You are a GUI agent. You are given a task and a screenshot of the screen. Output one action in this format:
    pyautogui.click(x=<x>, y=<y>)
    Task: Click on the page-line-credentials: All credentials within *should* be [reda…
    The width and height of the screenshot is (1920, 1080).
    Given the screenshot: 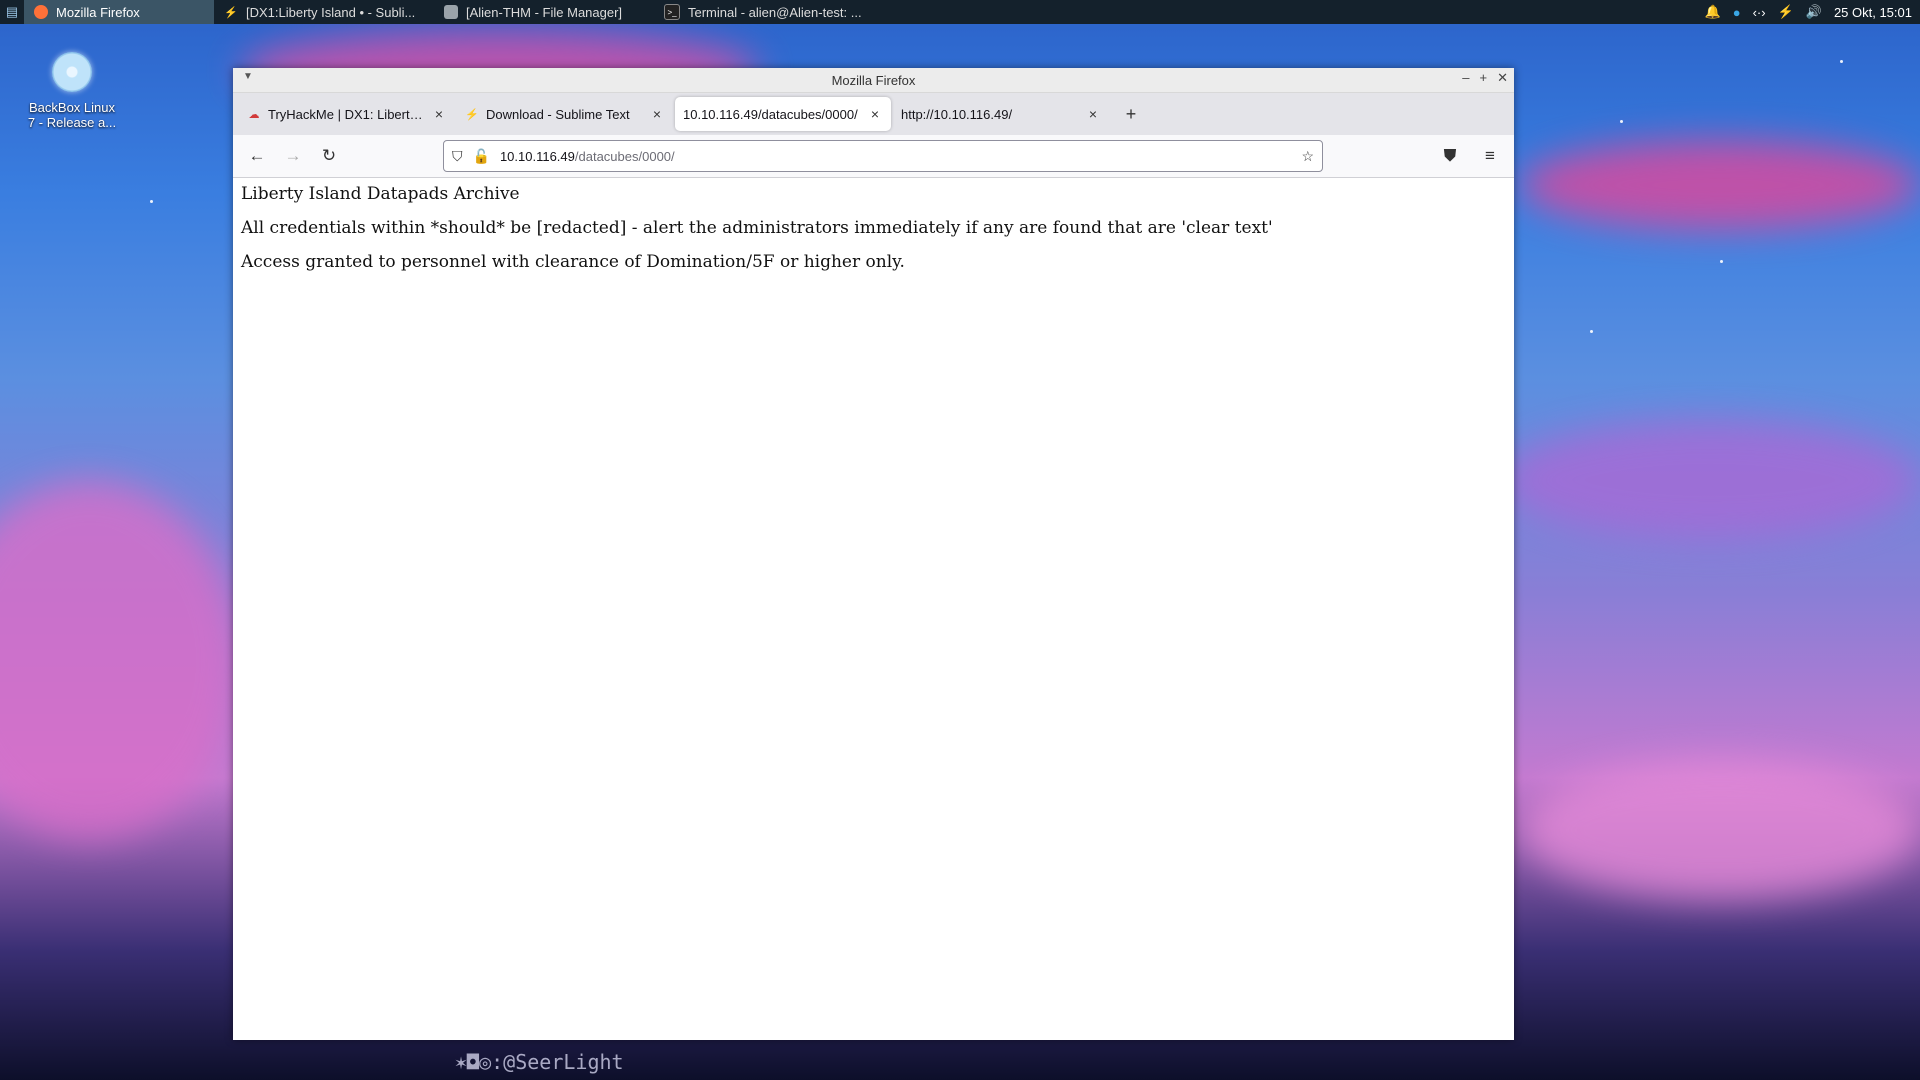 What is the action you would take?
    pyautogui.click(x=757, y=228)
    